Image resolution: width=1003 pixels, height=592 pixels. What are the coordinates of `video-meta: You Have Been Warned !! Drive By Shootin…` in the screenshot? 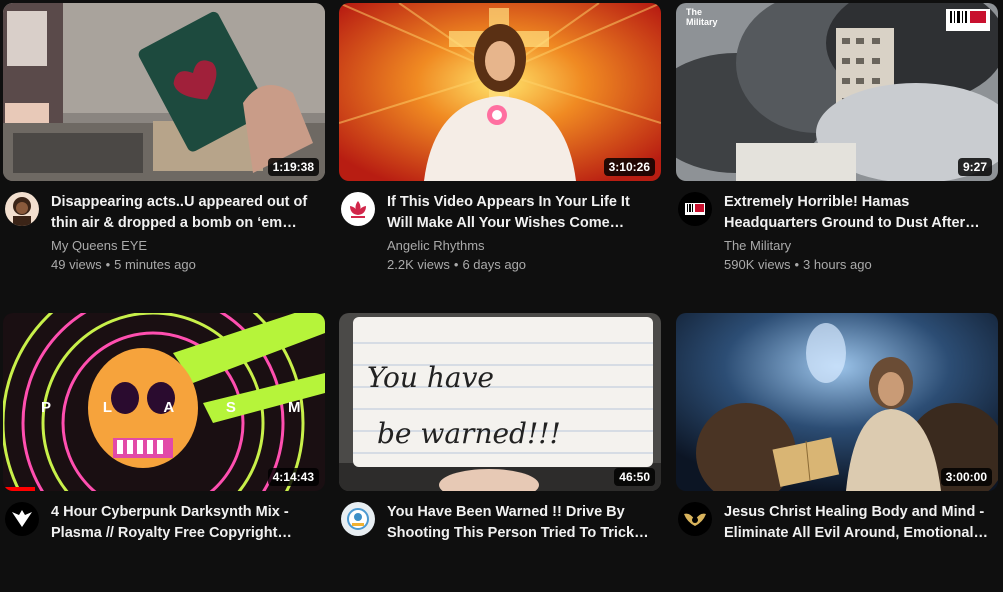 It's located at (500, 547).